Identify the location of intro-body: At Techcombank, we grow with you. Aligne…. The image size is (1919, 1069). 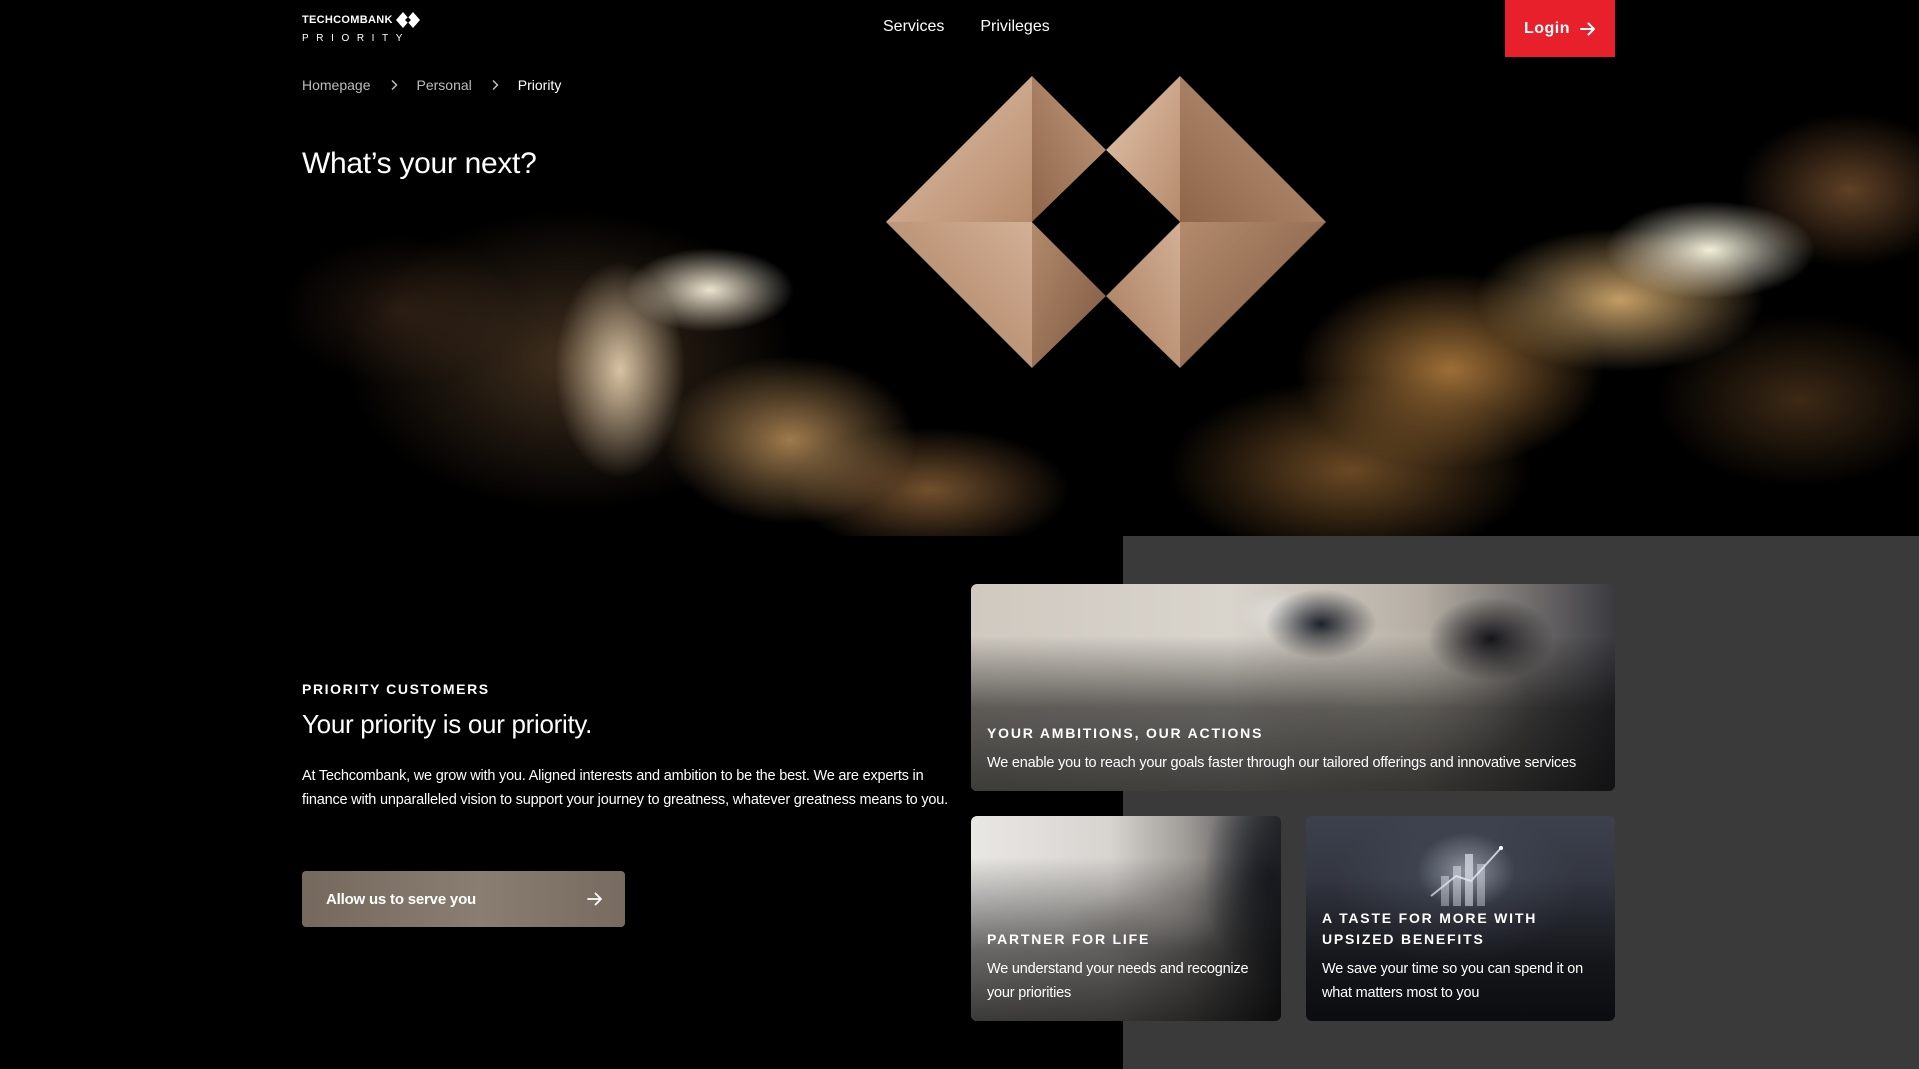
(625, 788).